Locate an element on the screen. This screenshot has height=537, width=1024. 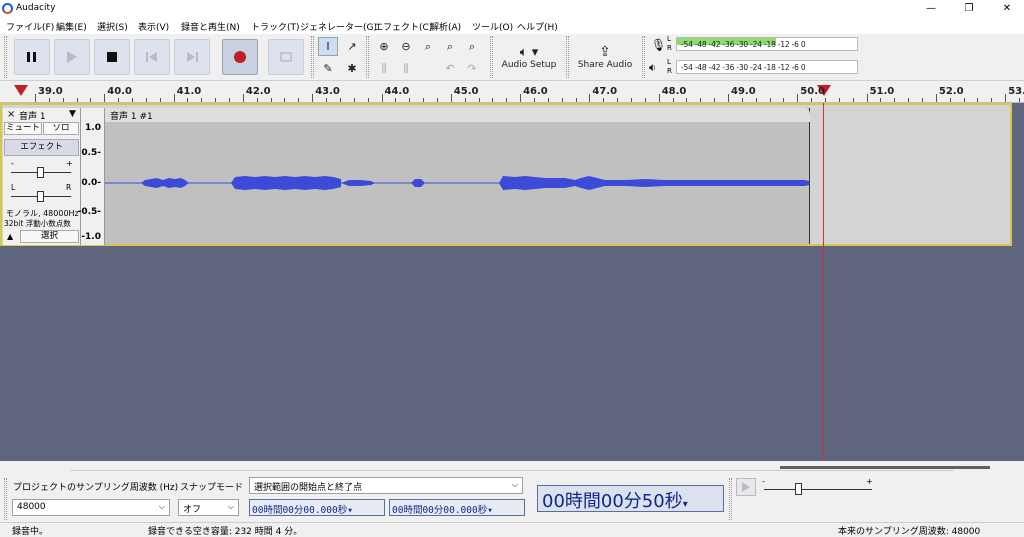
multi-tool-icon: ✱ is located at coordinates (352, 68).